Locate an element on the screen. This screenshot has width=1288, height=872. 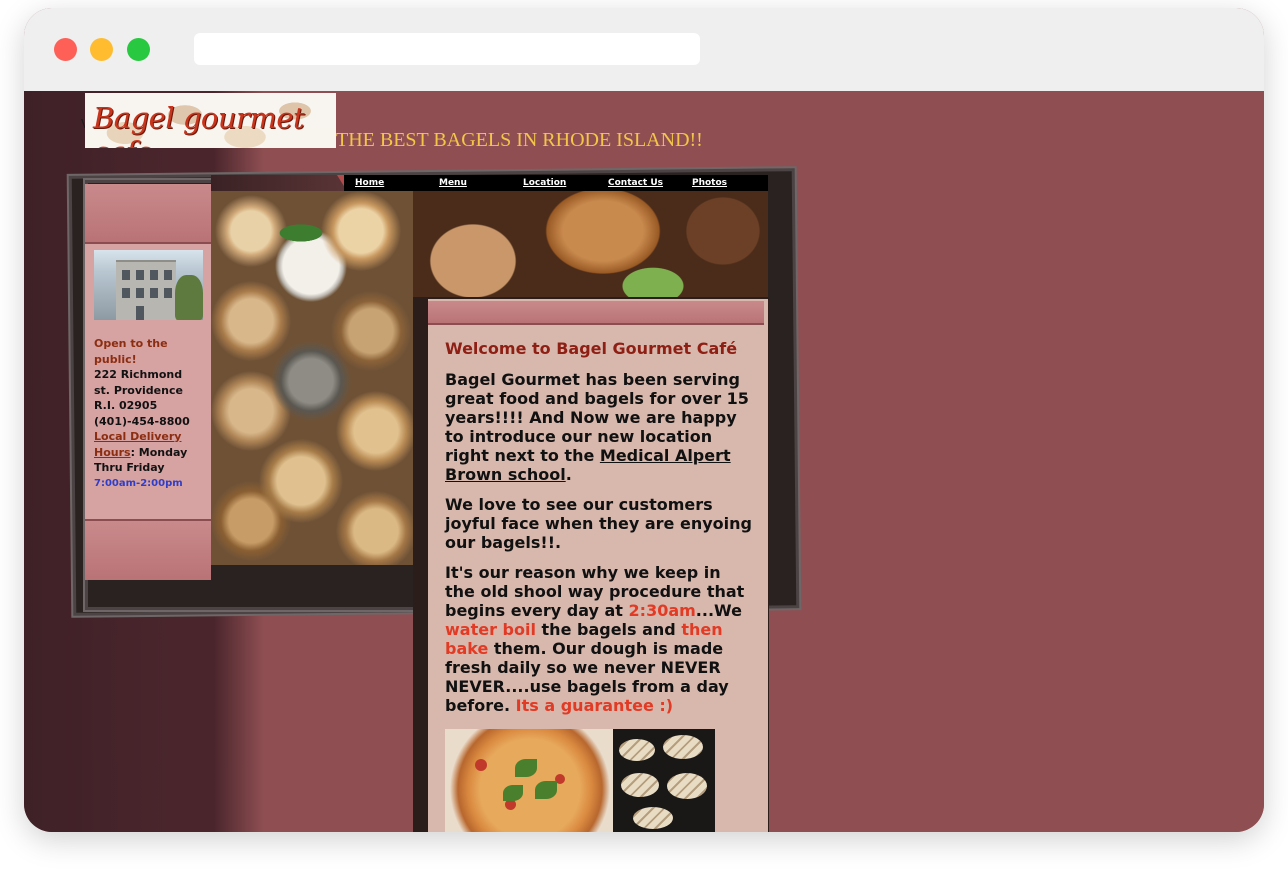
maximize-window-button is located at coordinates (138, 49).